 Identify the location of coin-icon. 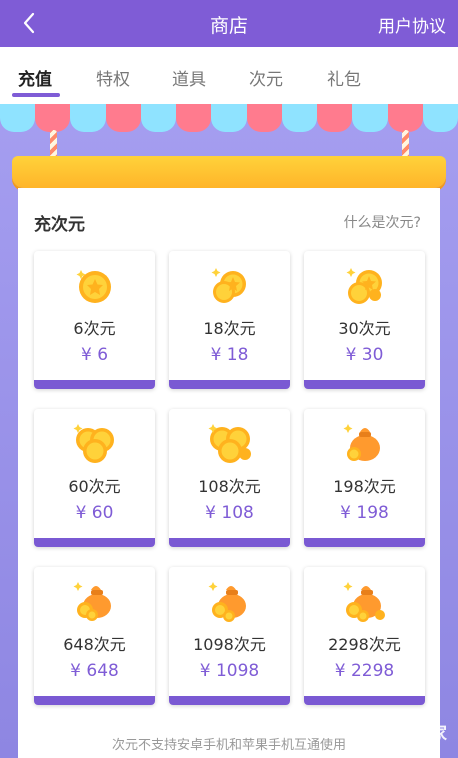
(94, 285).